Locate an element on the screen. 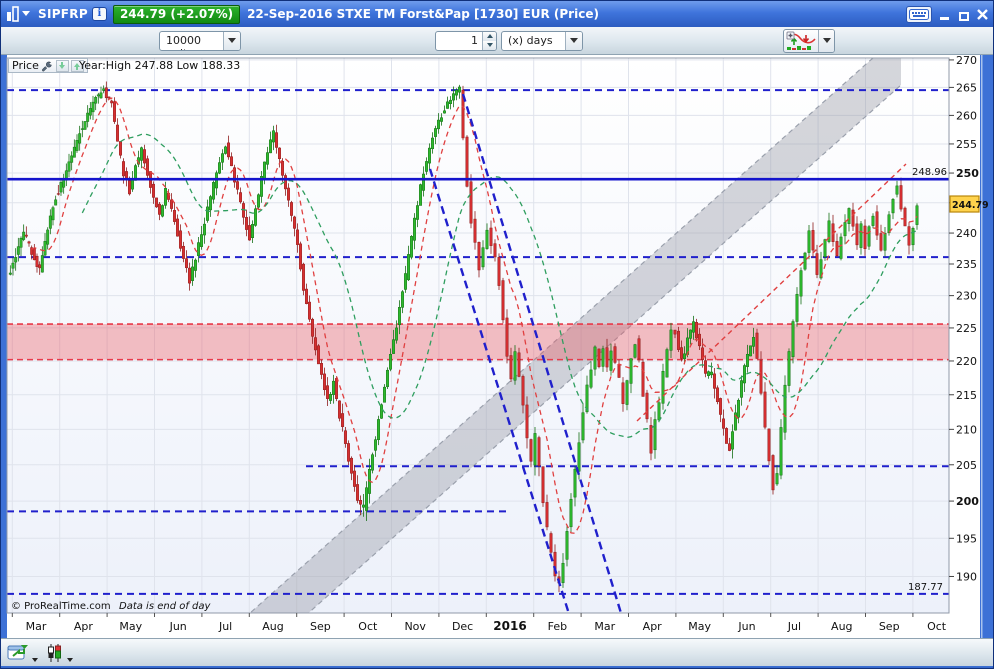  chart-type-button is located at coordinates (809, 40).